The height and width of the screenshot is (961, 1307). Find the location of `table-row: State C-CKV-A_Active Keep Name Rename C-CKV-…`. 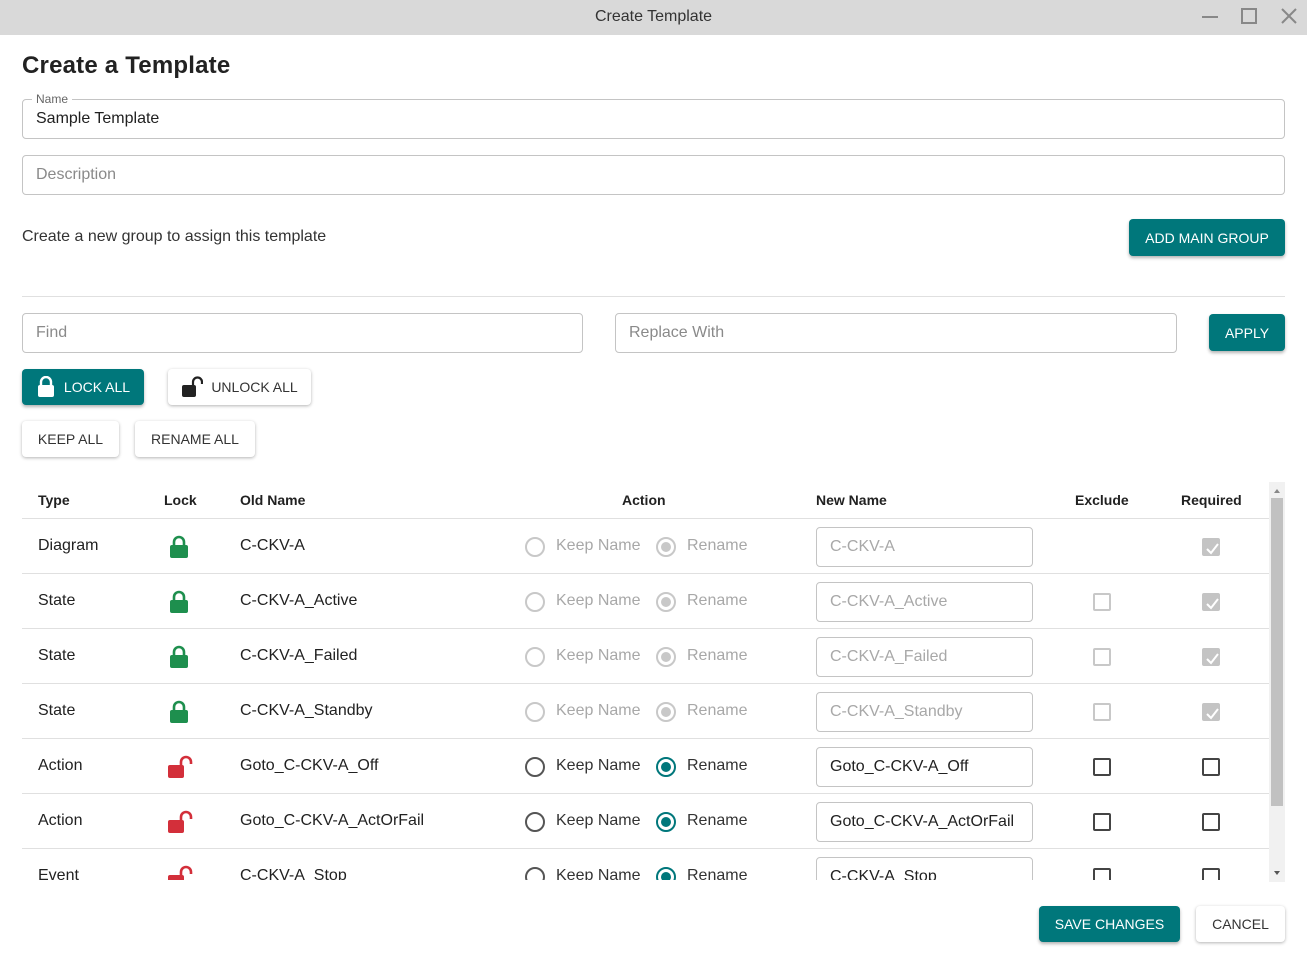

table-row: State C-CKV-A_Active Keep Name Rename C-CKV-… is located at coordinates (645, 601).